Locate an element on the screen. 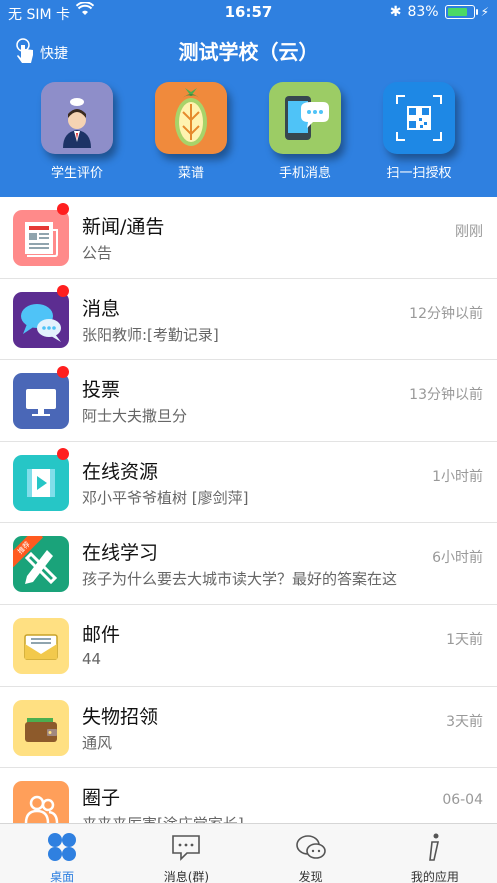 The image size is (497, 883). shortcut-qr-scan: 扫一扫授权 is located at coordinates (419, 131).